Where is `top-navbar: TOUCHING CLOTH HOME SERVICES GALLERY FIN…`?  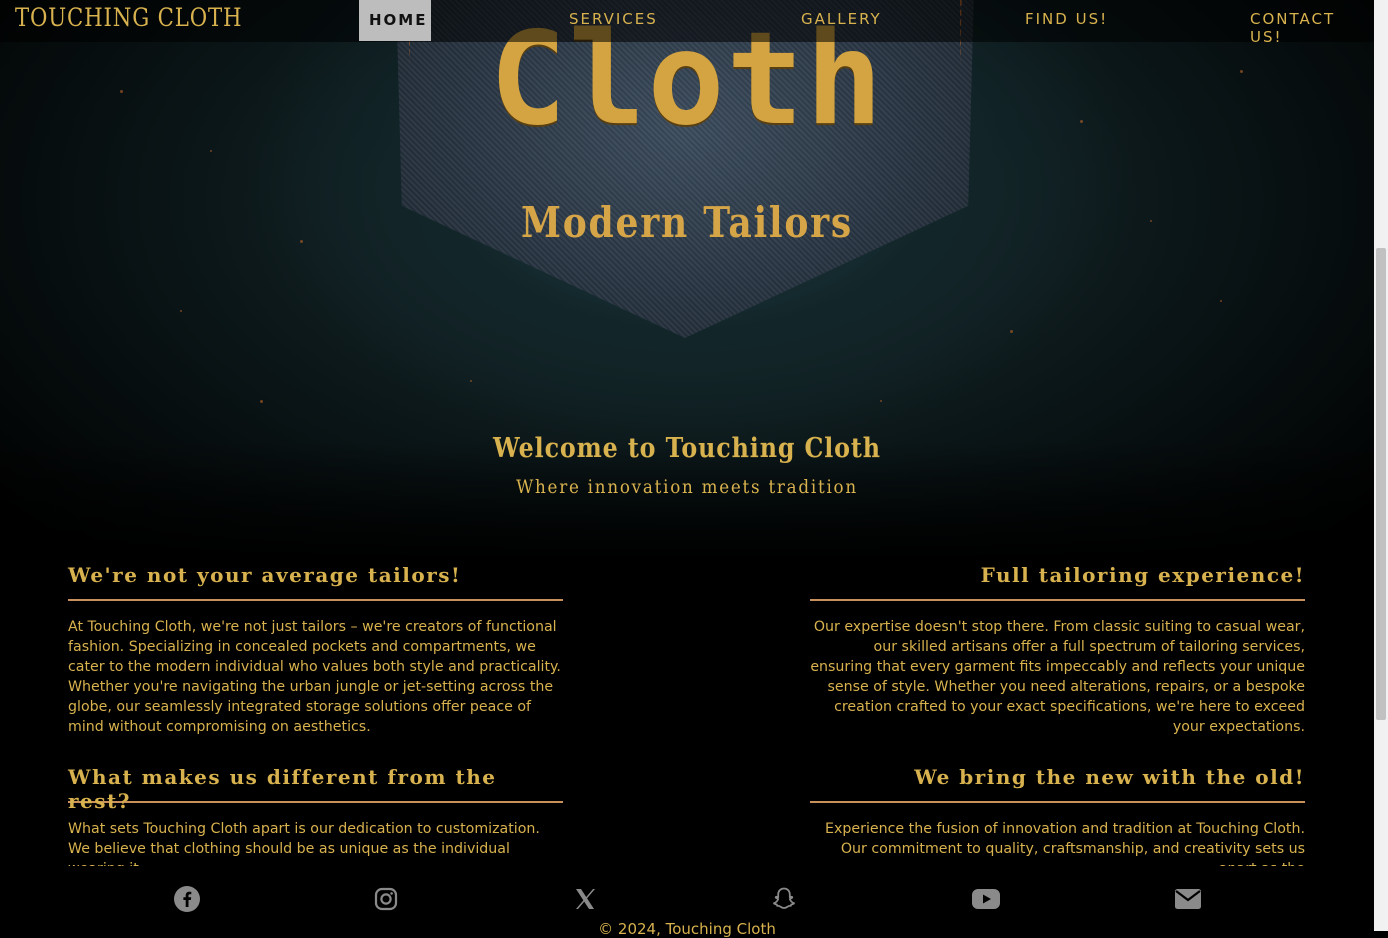 top-navbar: TOUCHING CLOTH HOME SERVICES GALLERY FIN… is located at coordinates (687, 23).